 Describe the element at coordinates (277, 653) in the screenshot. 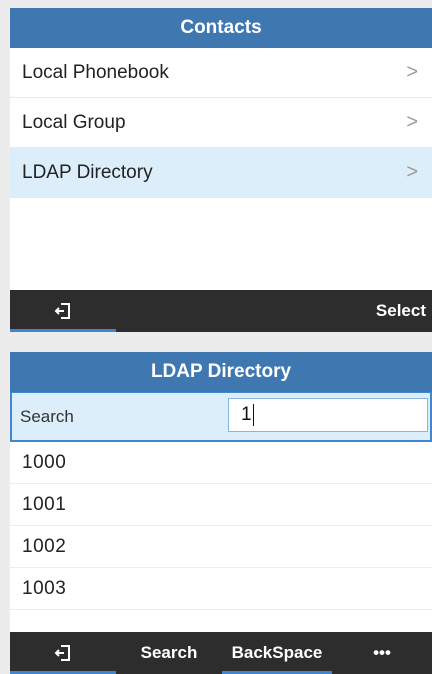

I see `backspace-softkey: BackSpace` at that location.